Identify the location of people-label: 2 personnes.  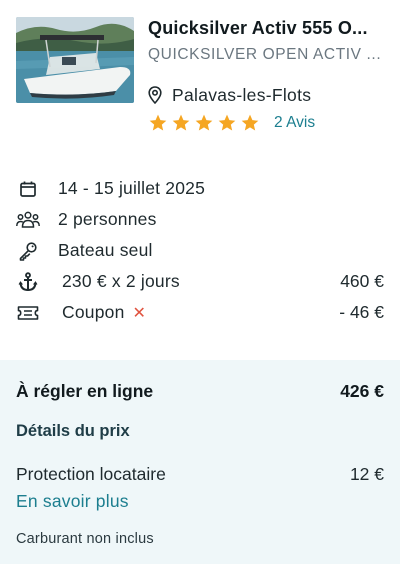
(107, 219).